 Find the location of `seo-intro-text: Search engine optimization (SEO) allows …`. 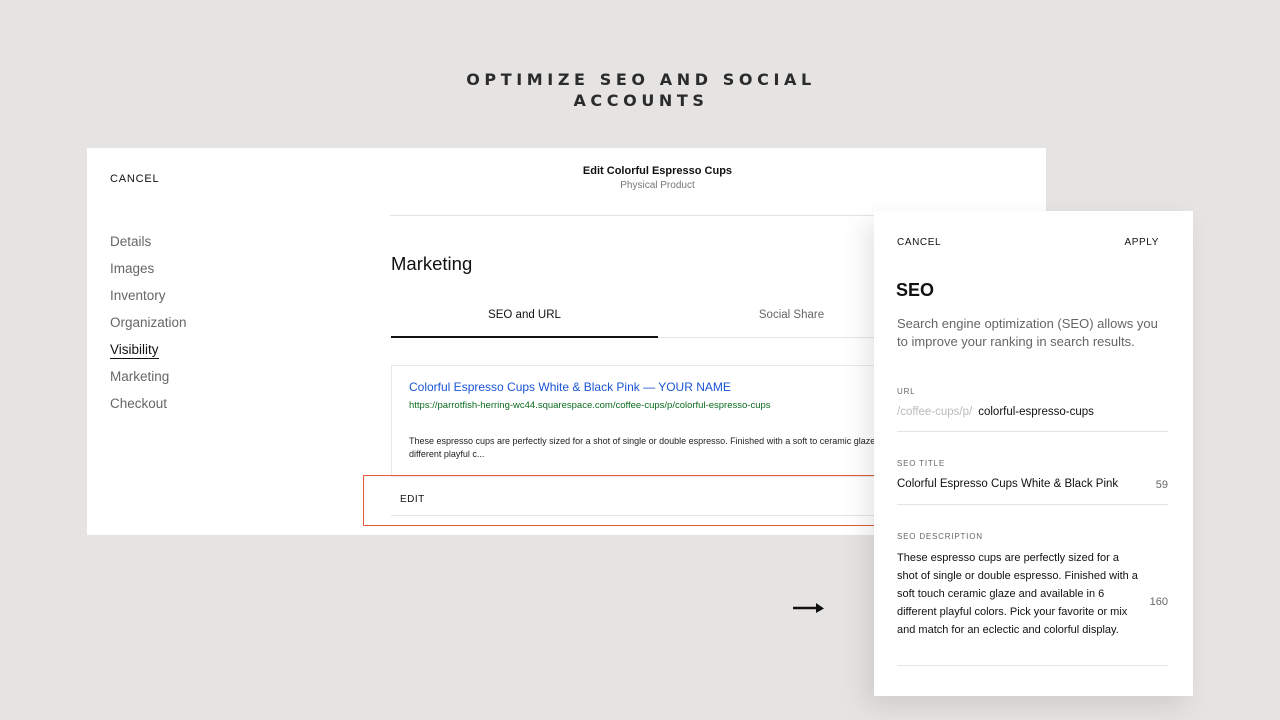

seo-intro-text: Search engine optimization (SEO) allows … is located at coordinates (1027, 332).